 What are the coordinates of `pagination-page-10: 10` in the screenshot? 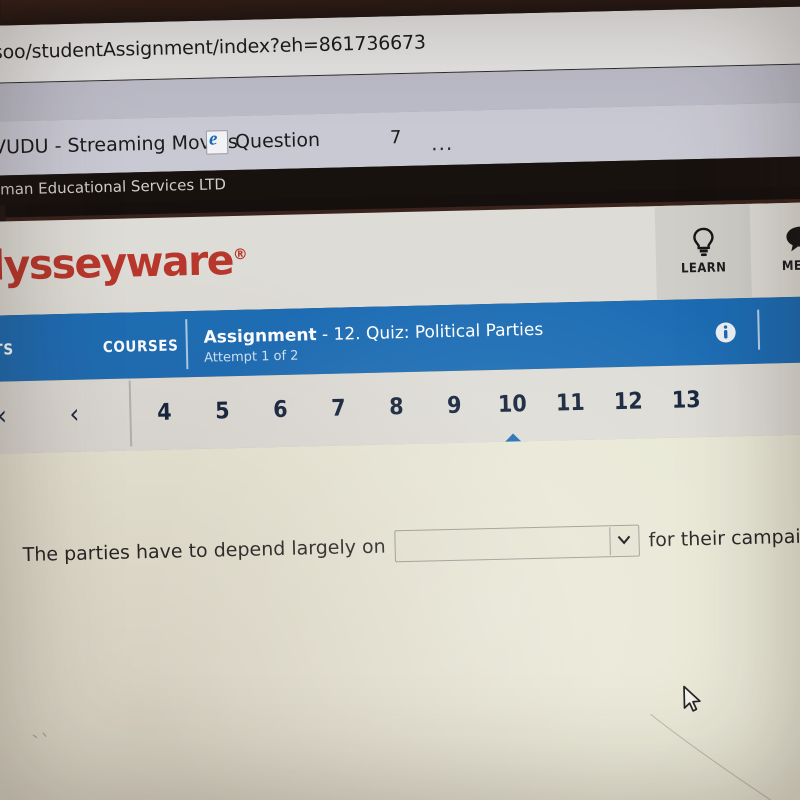 It's located at (513, 404).